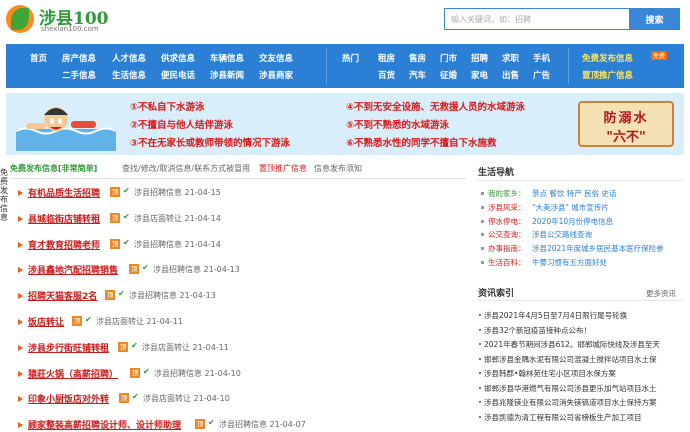 The width and height of the screenshot is (690, 432). I want to click on banner-rule-5: ⑤不到不熟悉的水域游泳, so click(398, 125).